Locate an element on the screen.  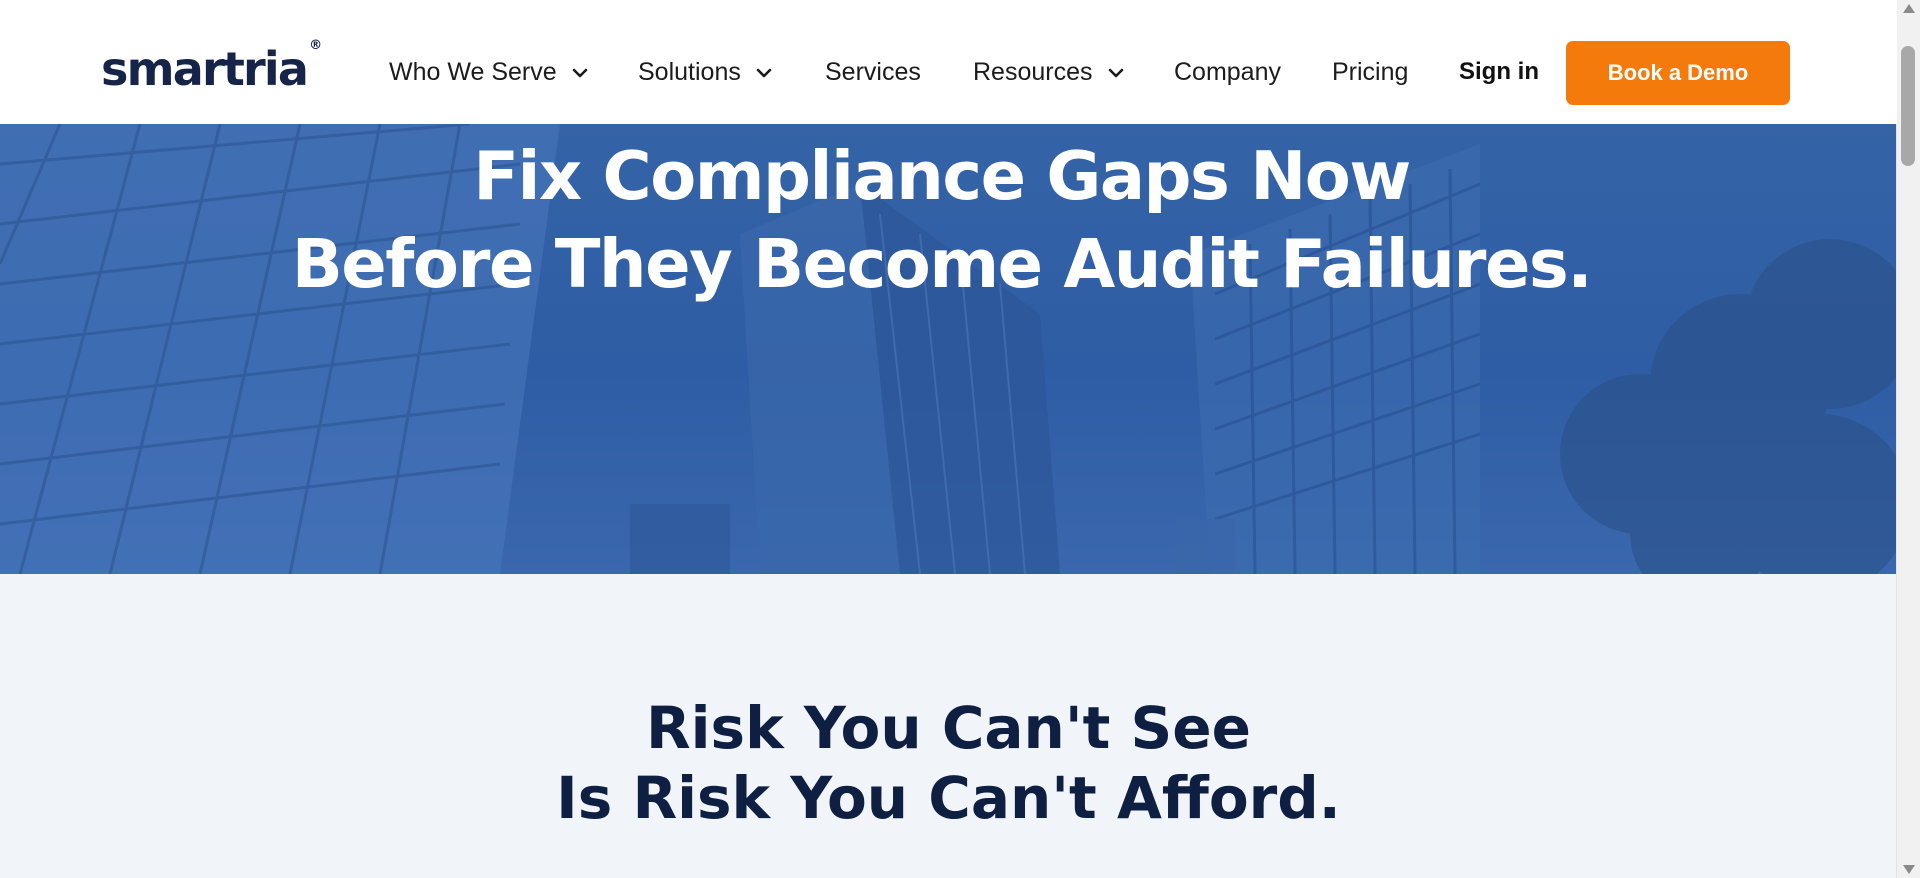
logo-wordmark: smartria is located at coordinates (205, 69).